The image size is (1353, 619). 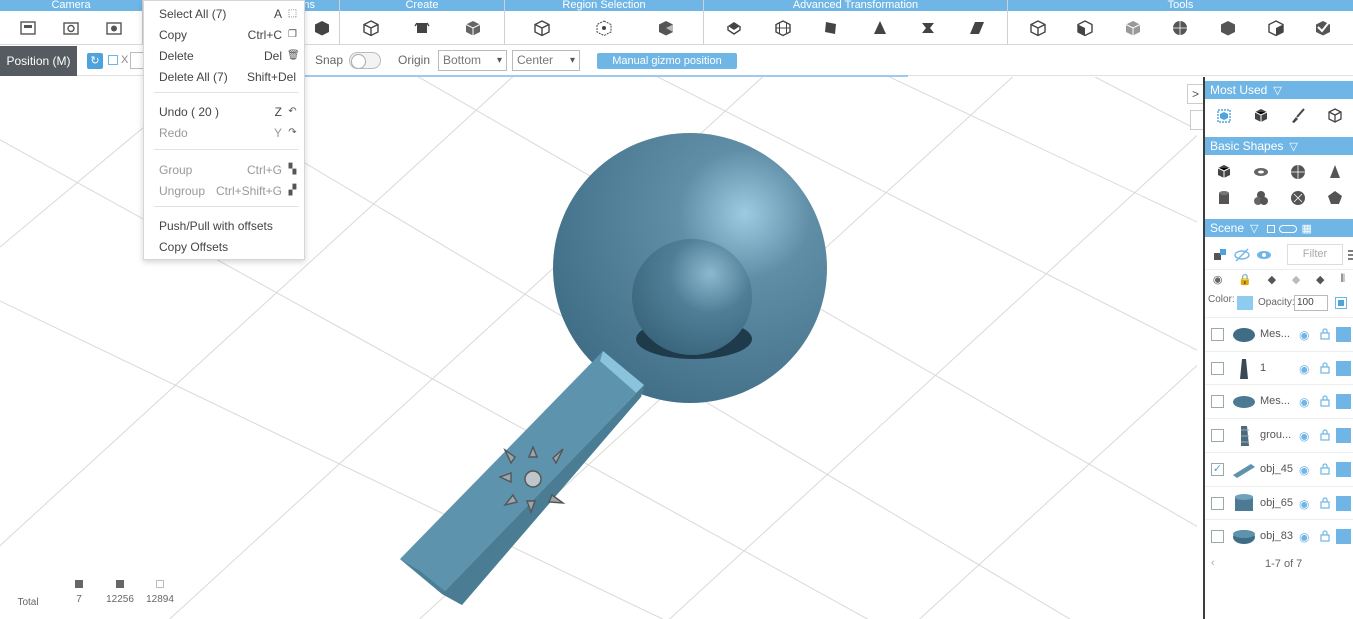 I want to click on dark-cube-icon: ◆, so click(x=1320, y=279).